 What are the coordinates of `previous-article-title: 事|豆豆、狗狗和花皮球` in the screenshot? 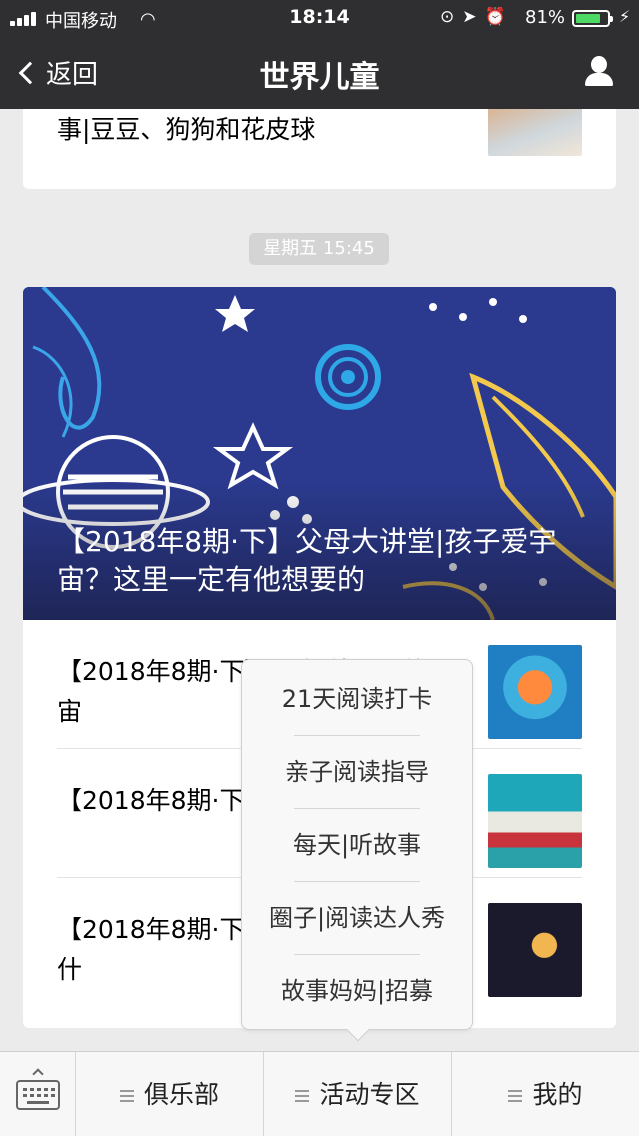 It's located at (186, 129).